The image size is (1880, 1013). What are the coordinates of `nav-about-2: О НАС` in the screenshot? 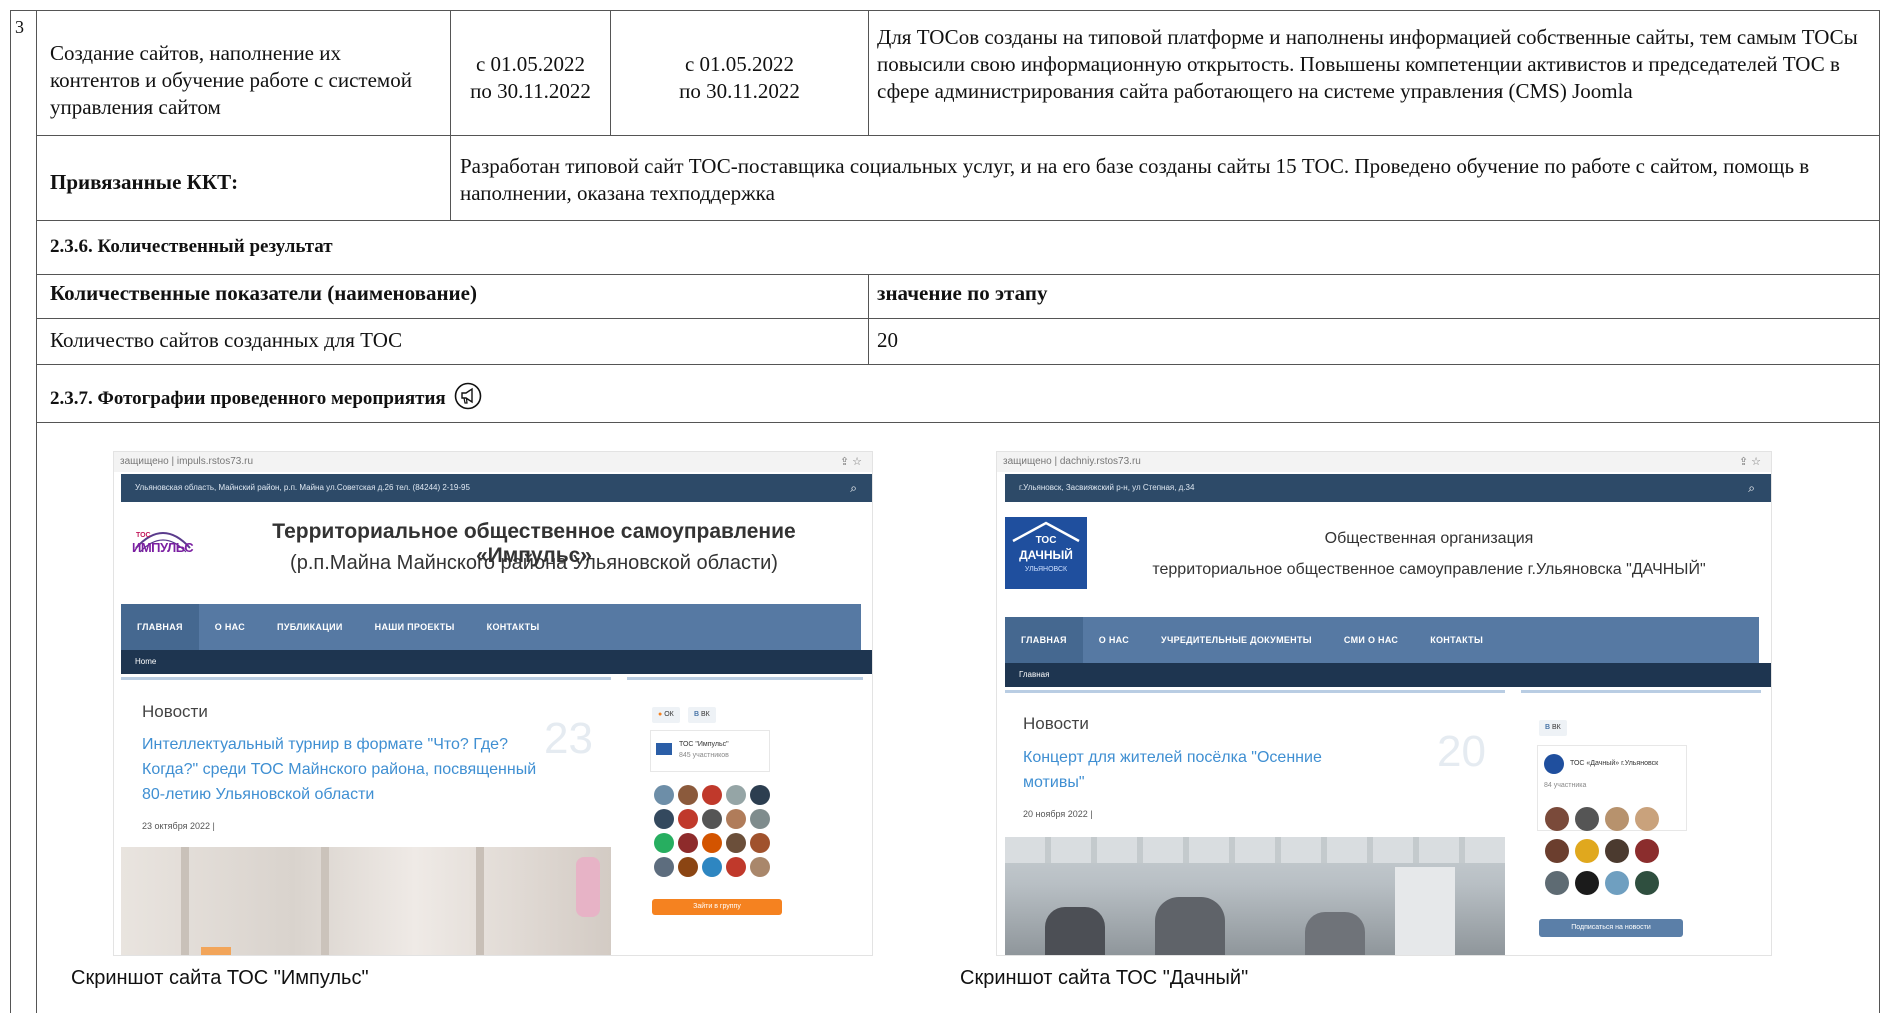 It's located at (1114, 640).